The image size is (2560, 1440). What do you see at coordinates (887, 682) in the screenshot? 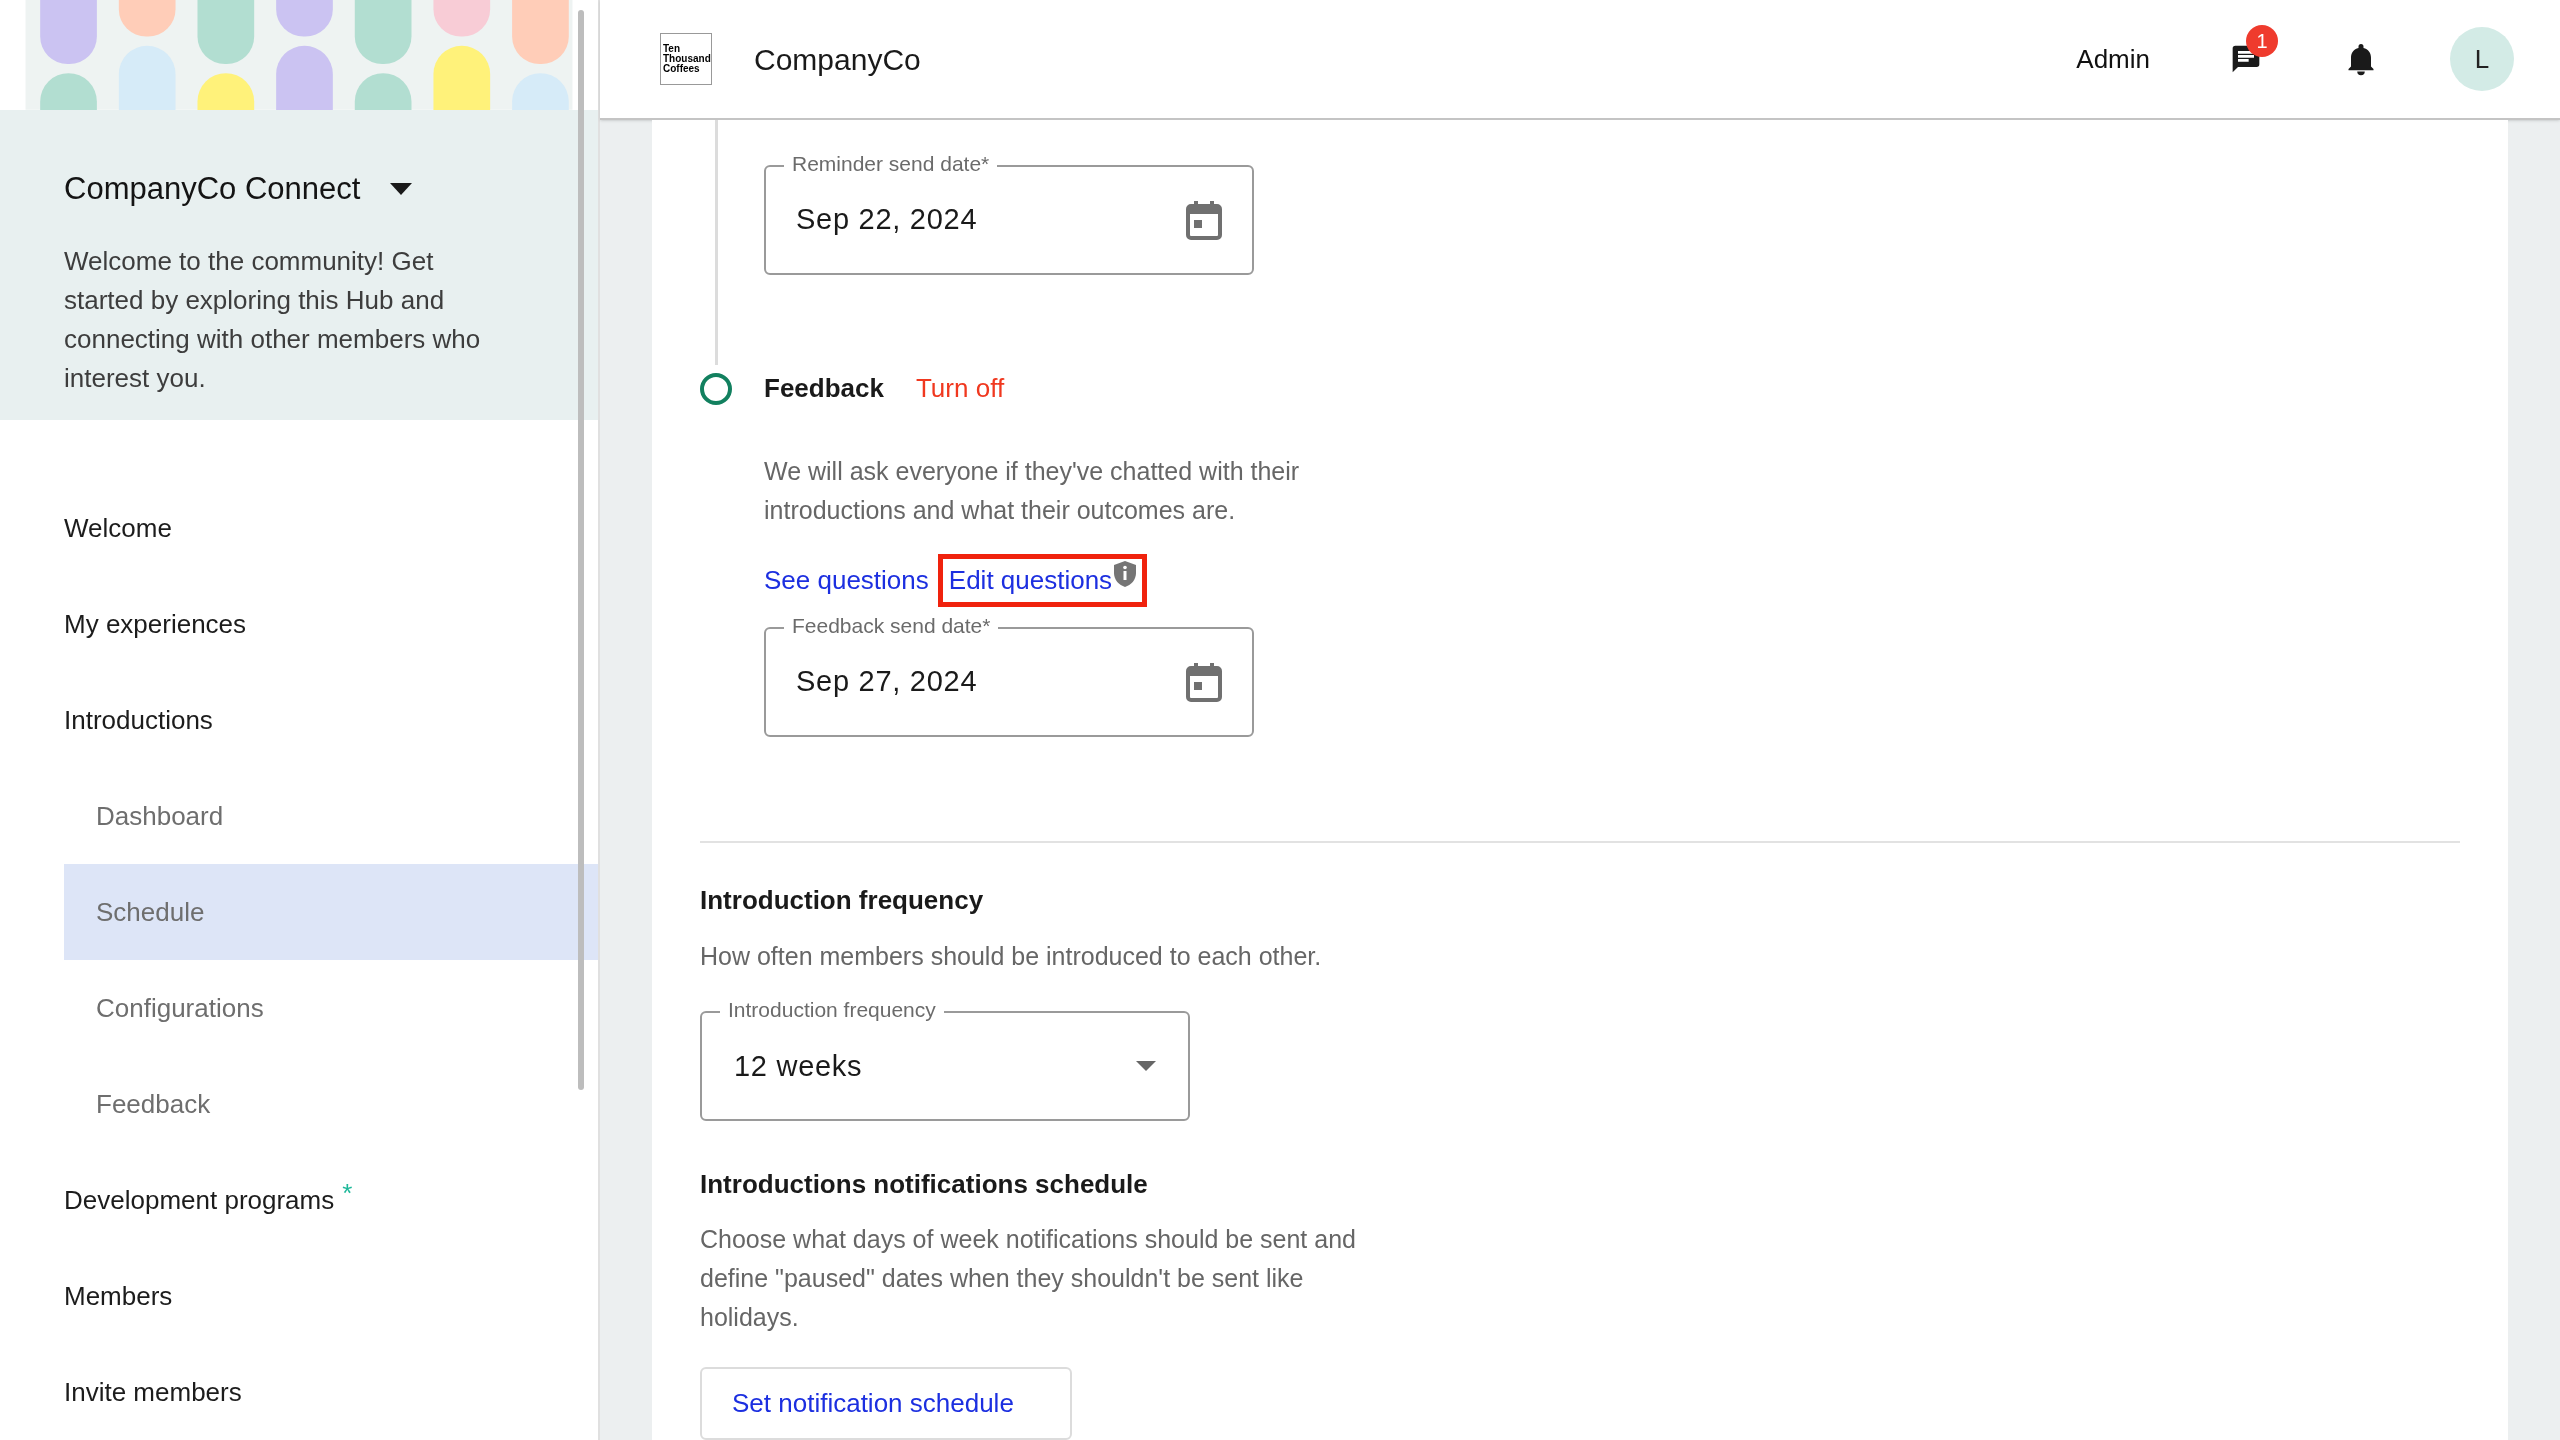
I see `field-value: Sep 27, 2024` at bounding box center [887, 682].